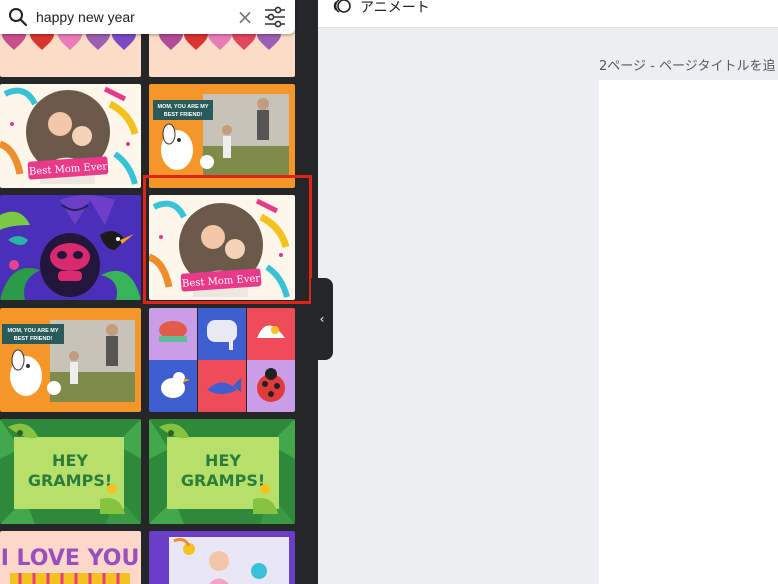 The image size is (778, 584). Describe the element at coordinates (342, 8) in the screenshot. I see `animate-icon` at that location.